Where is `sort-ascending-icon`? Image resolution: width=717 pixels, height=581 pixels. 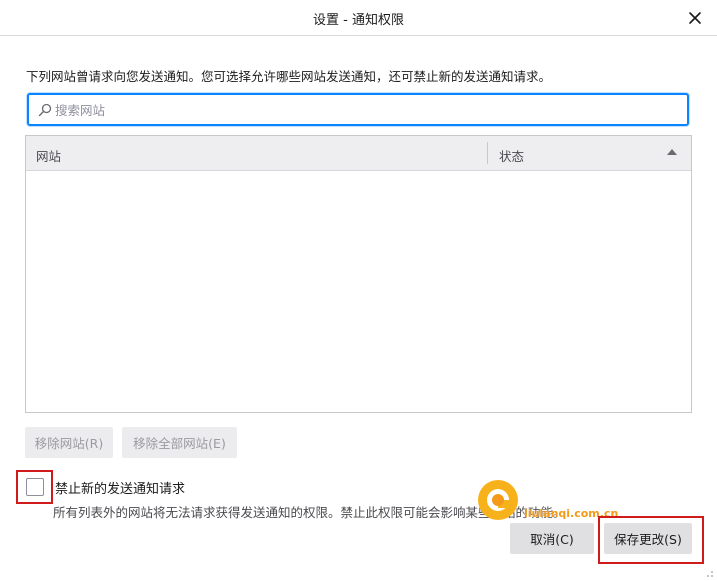
sort-ascending-icon is located at coordinates (672, 152).